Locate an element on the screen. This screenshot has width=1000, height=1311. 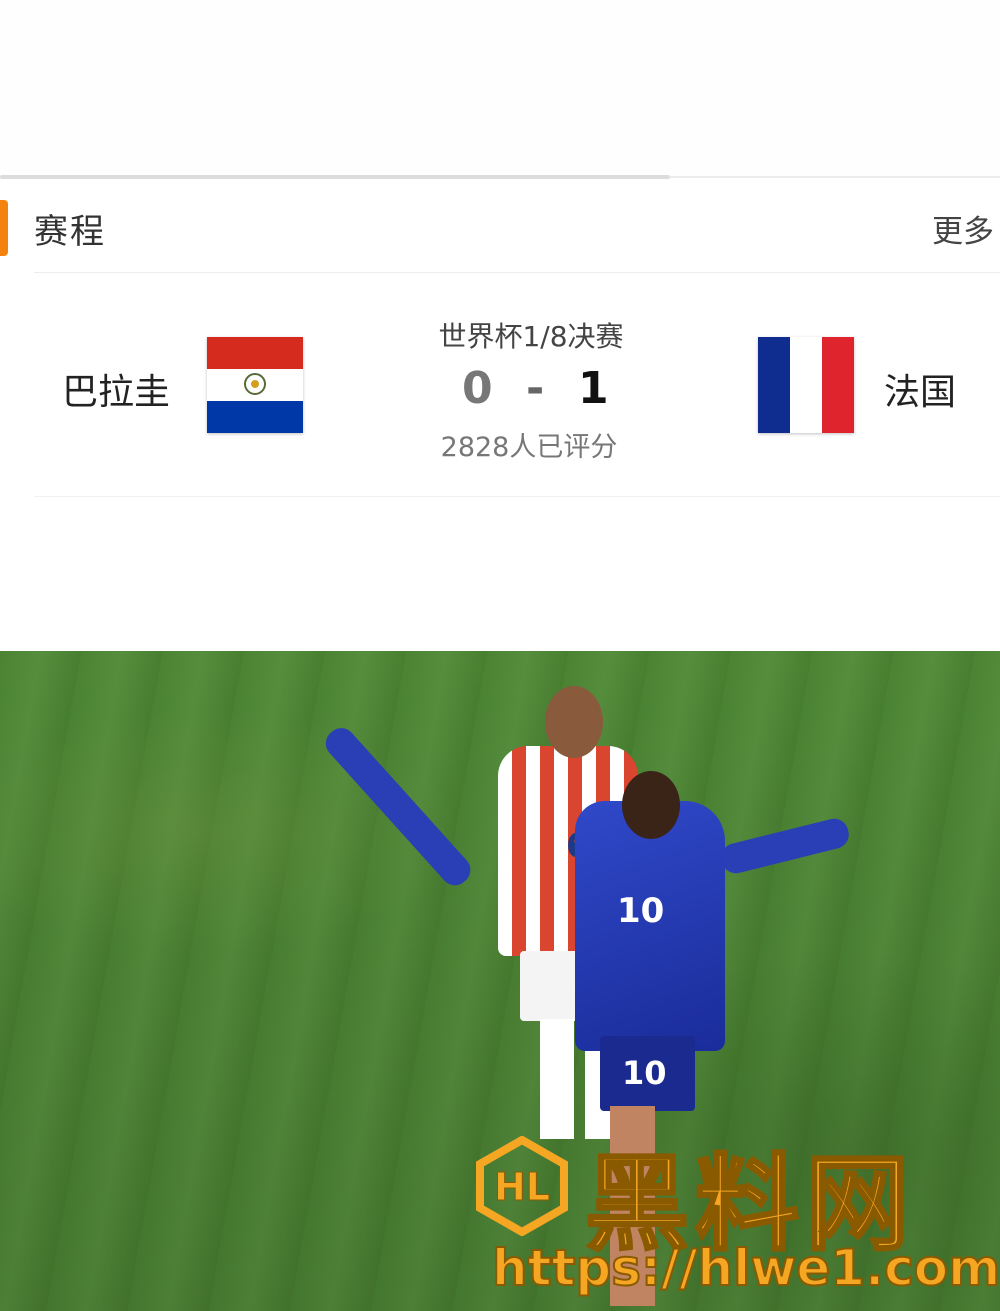
more-link: 更多 is located at coordinates (963, 228).